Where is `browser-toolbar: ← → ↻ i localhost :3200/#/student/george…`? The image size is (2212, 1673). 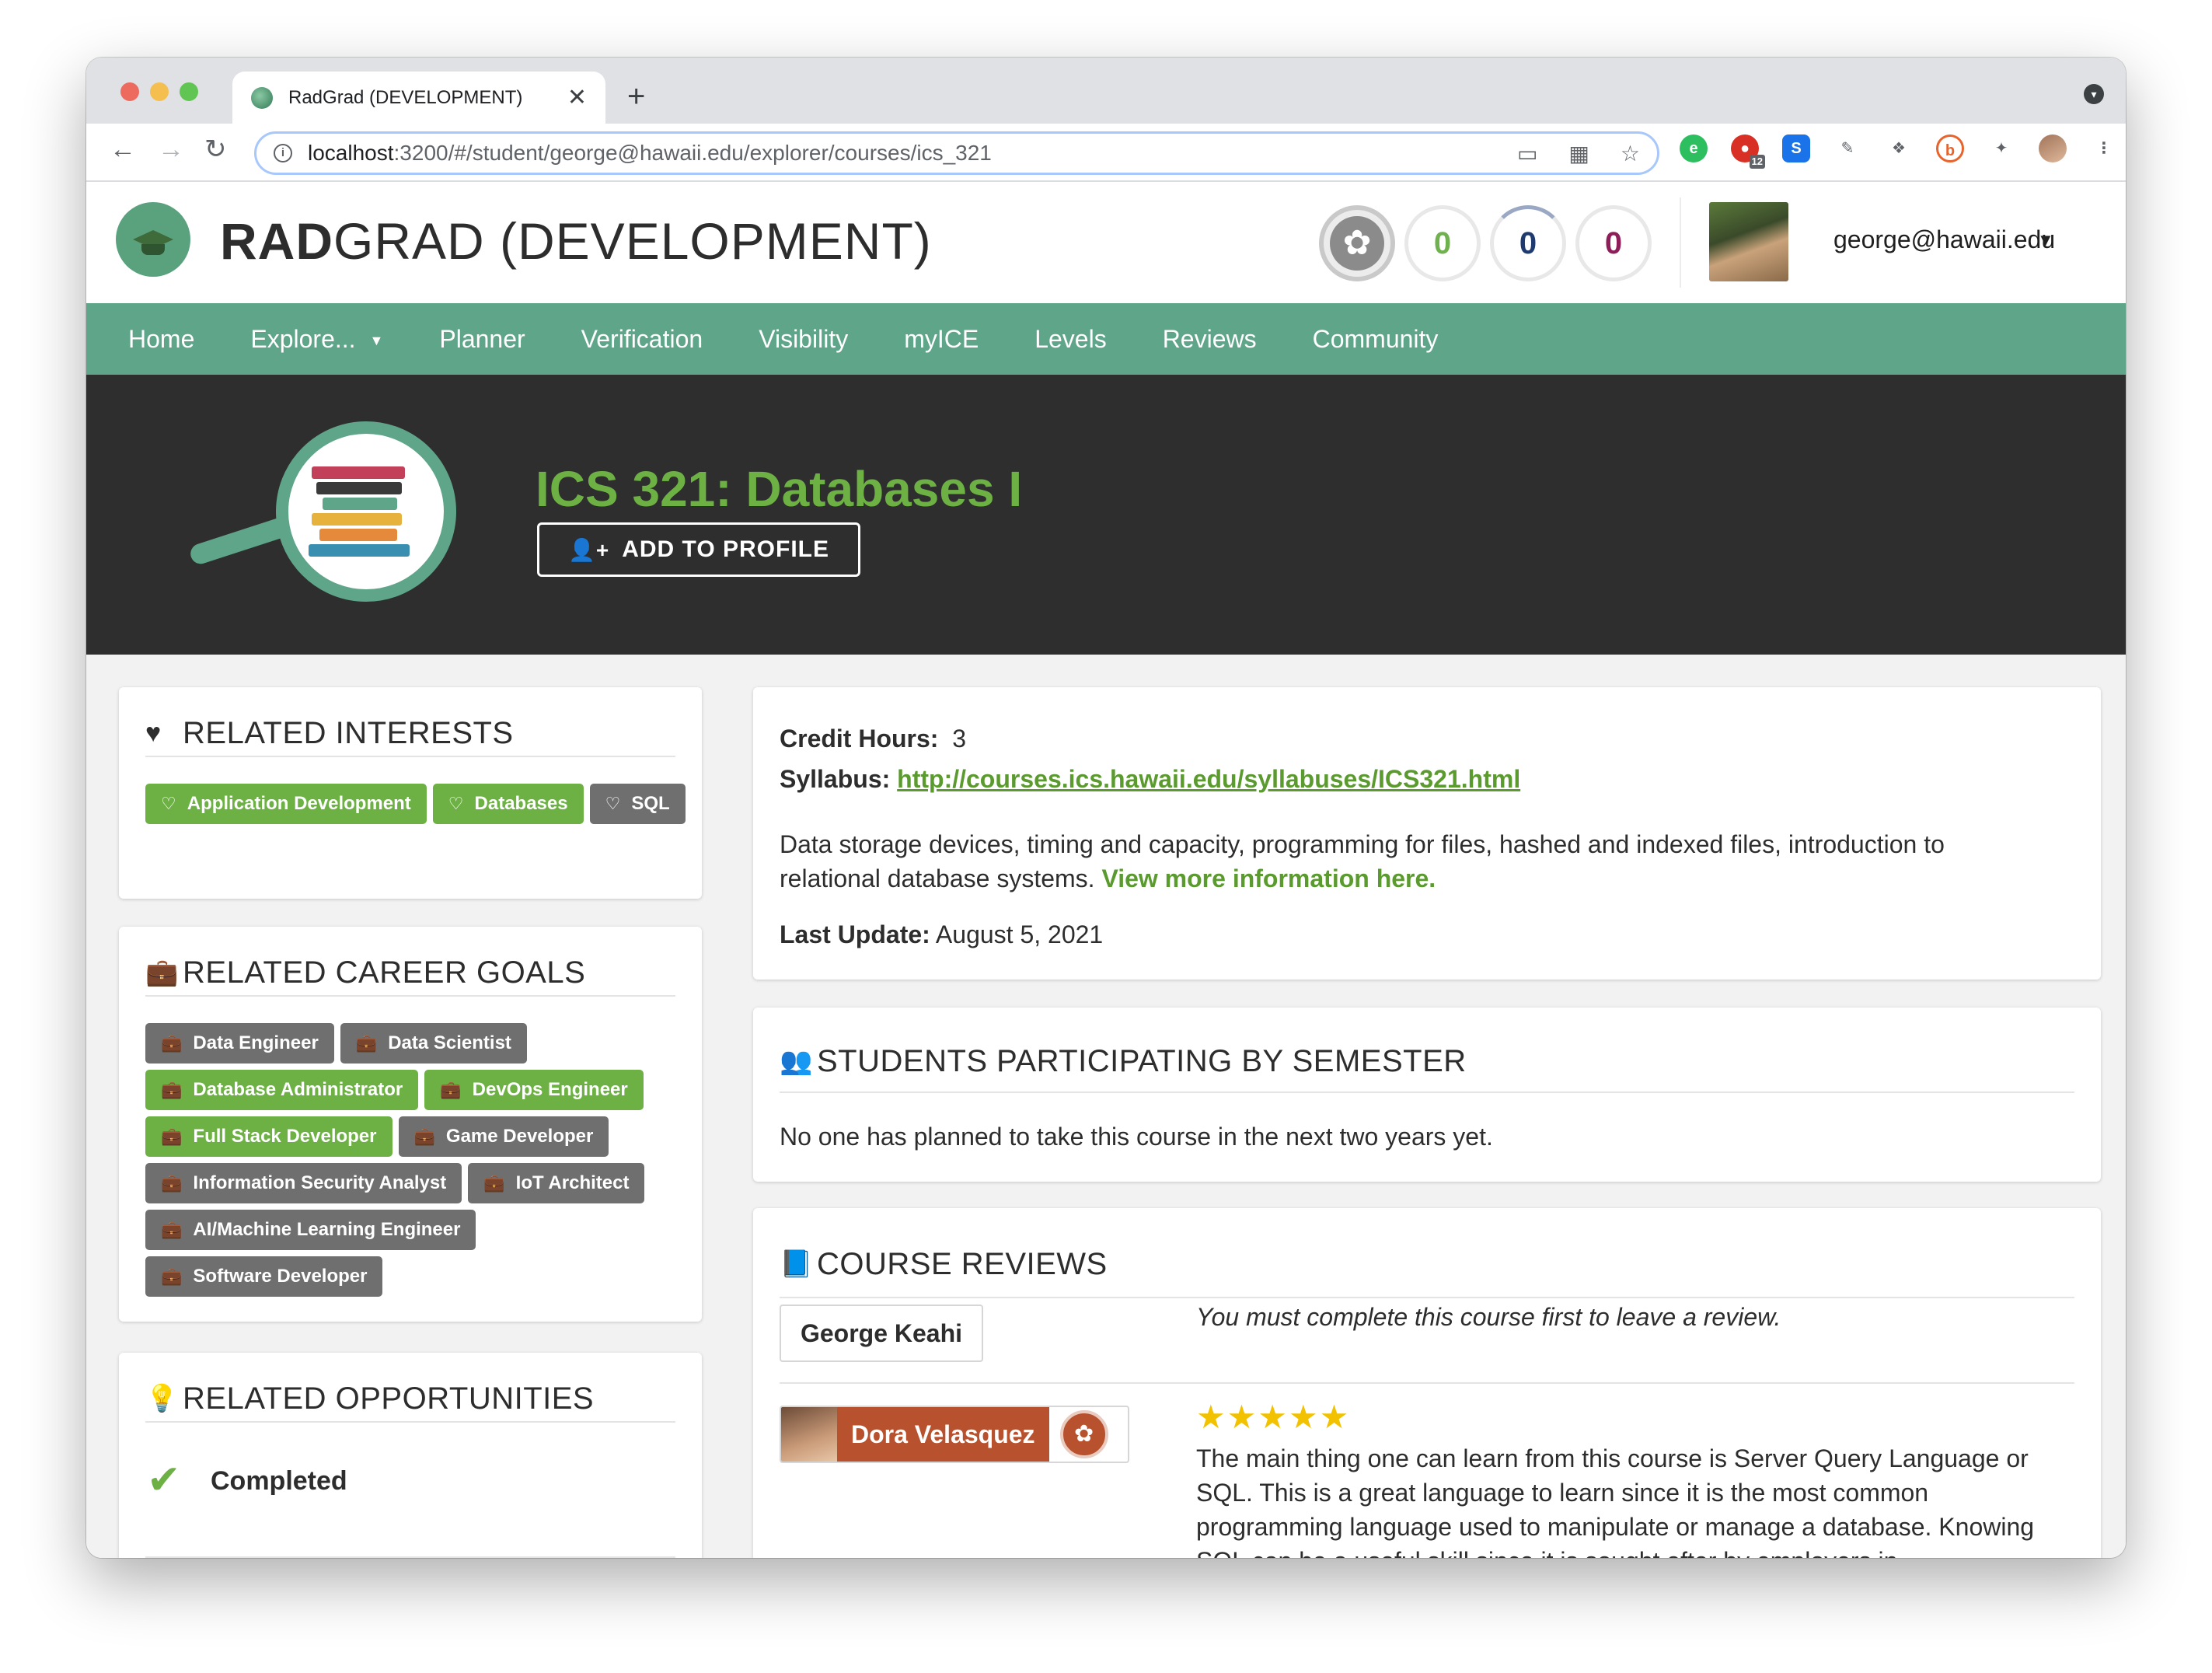 browser-toolbar: ← → ↻ i localhost :3200/#/student/george… is located at coordinates (1106, 153).